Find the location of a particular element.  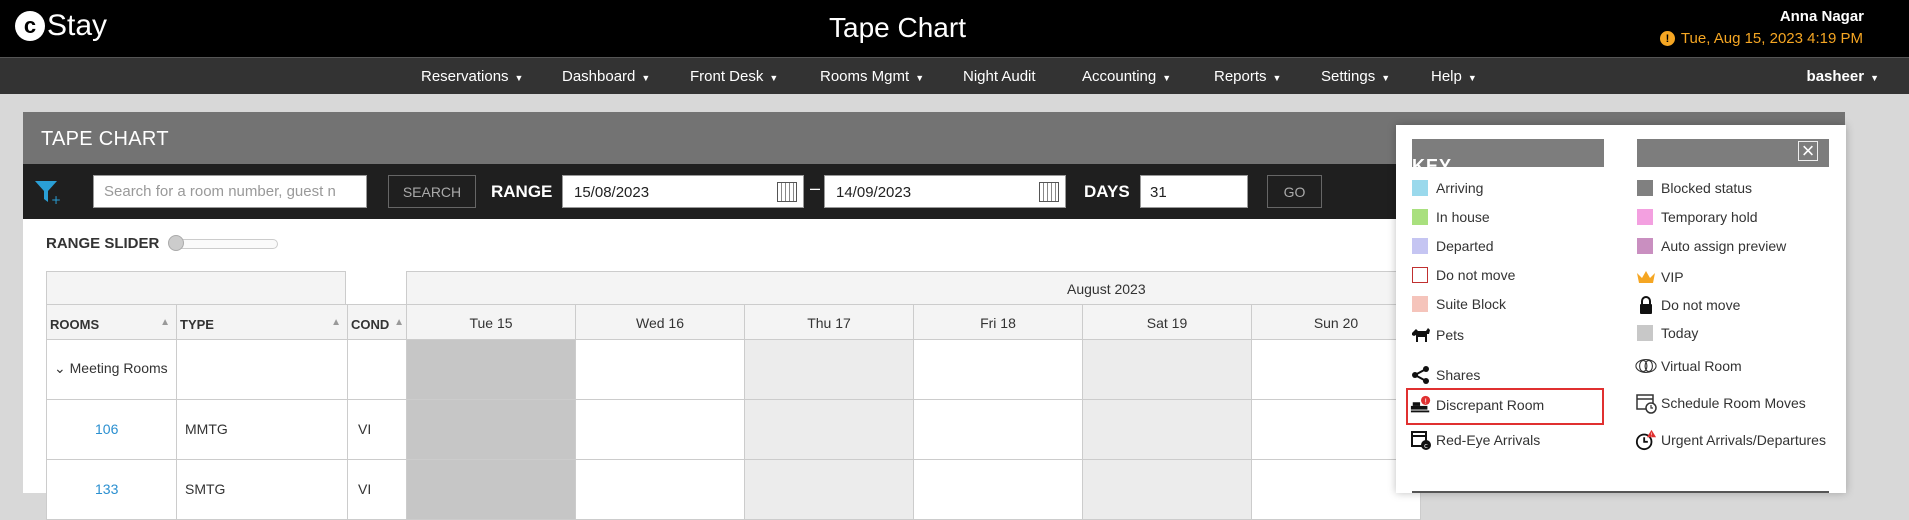

legend-label: Schedule Room Moves is located at coordinates (1733, 403).